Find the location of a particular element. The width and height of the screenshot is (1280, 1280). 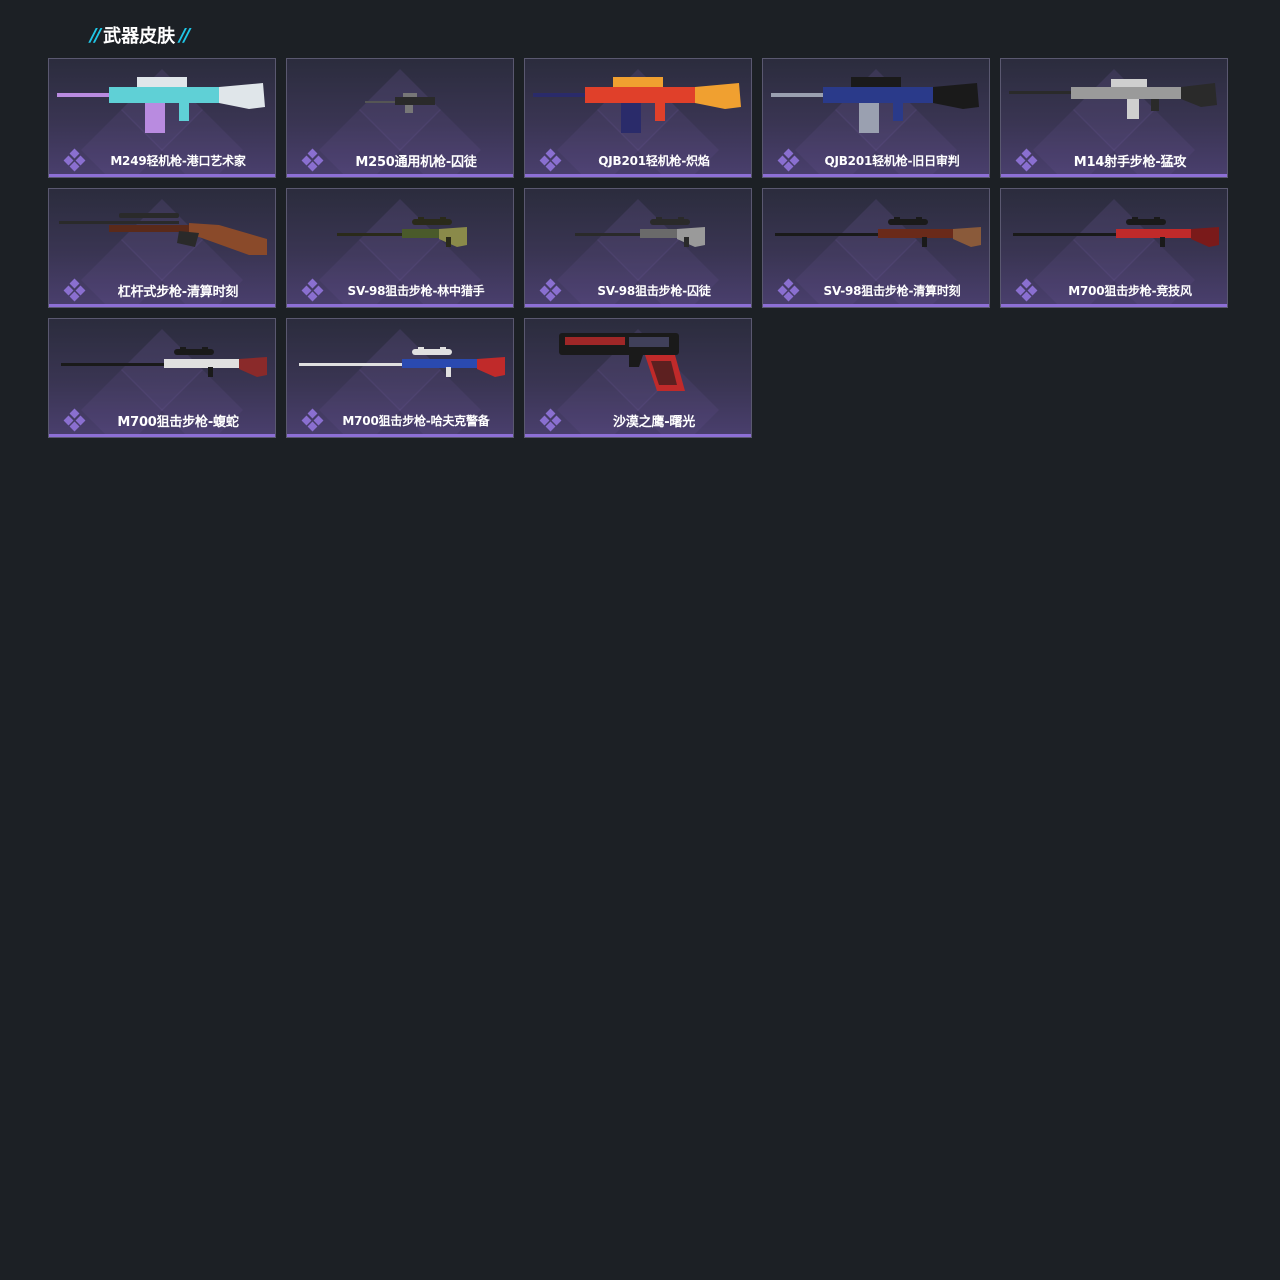

weapon-skin-card: 沙漠之鹰-曙光 is located at coordinates (638, 378).